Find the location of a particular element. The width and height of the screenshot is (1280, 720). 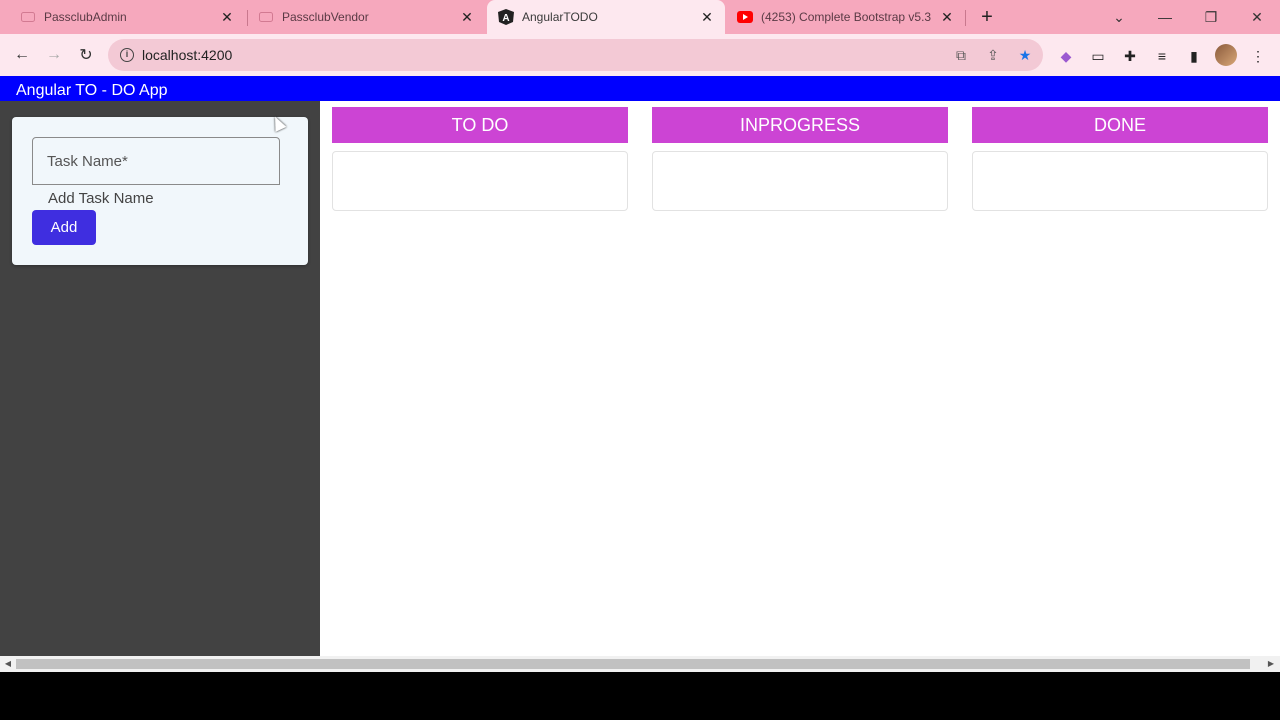

angular-icon: A is located at coordinates (506, 17).